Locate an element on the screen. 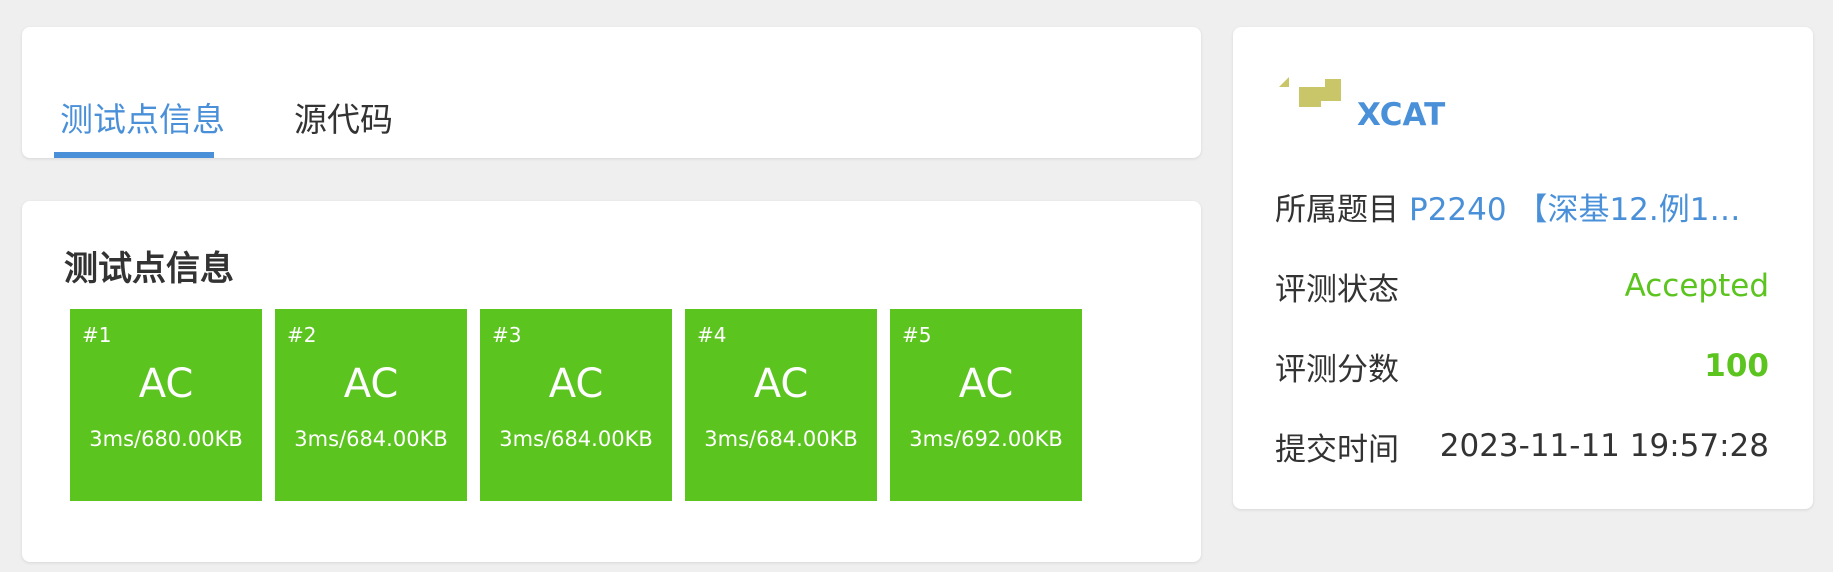 The image size is (1833, 572). test-case-tile: #5 AC 3ms/692.00KB is located at coordinates (986, 405).